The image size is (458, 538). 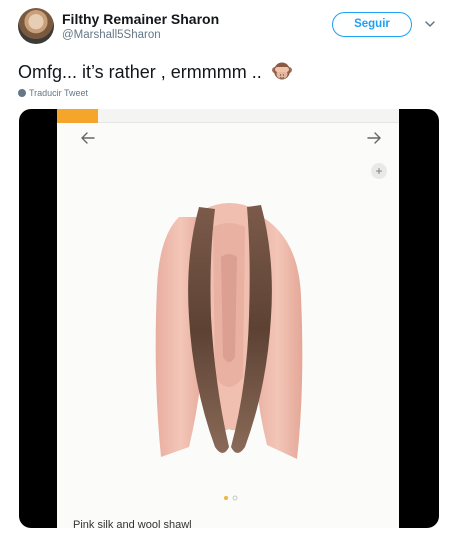 What do you see at coordinates (111, 35) in the screenshot?
I see `author-handle: @Marshall5Sharon` at bounding box center [111, 35].